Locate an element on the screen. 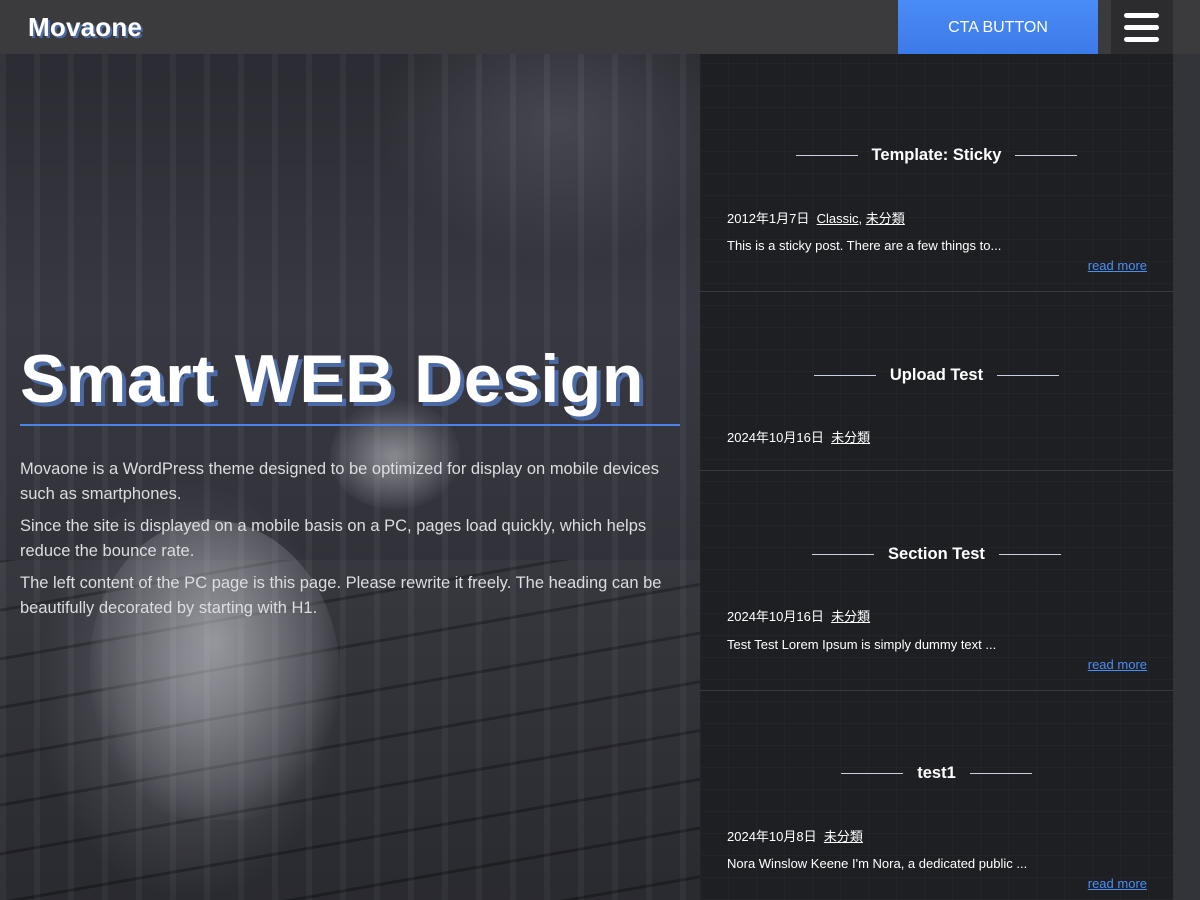 The image size is (1200, 900). category-link: Classic is located at coordinates (838, 218).